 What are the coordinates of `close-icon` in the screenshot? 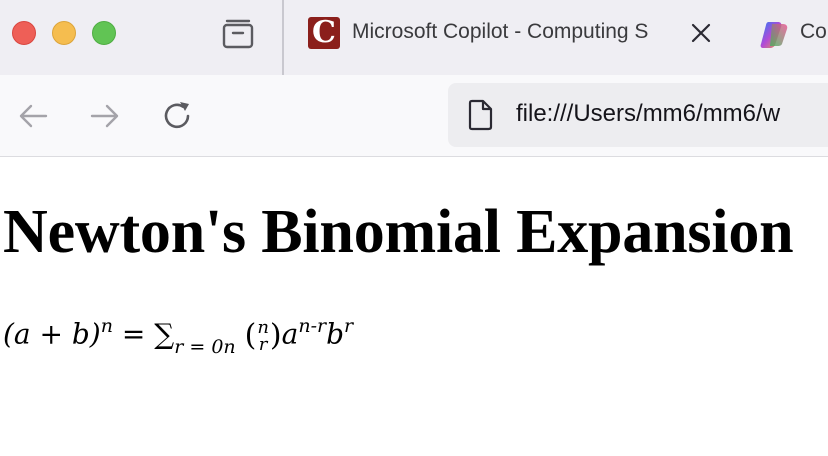 It's located at (701, 33).